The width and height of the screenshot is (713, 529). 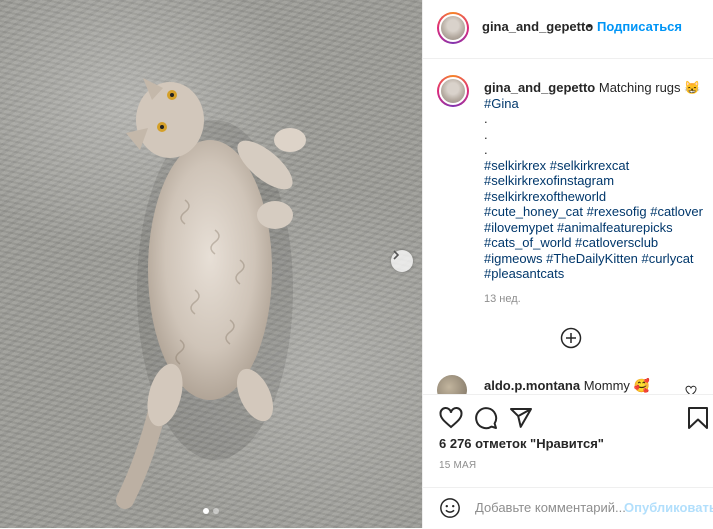 I want to click on hashtag-line: #pleasantcats, so click(x=594, y=274).